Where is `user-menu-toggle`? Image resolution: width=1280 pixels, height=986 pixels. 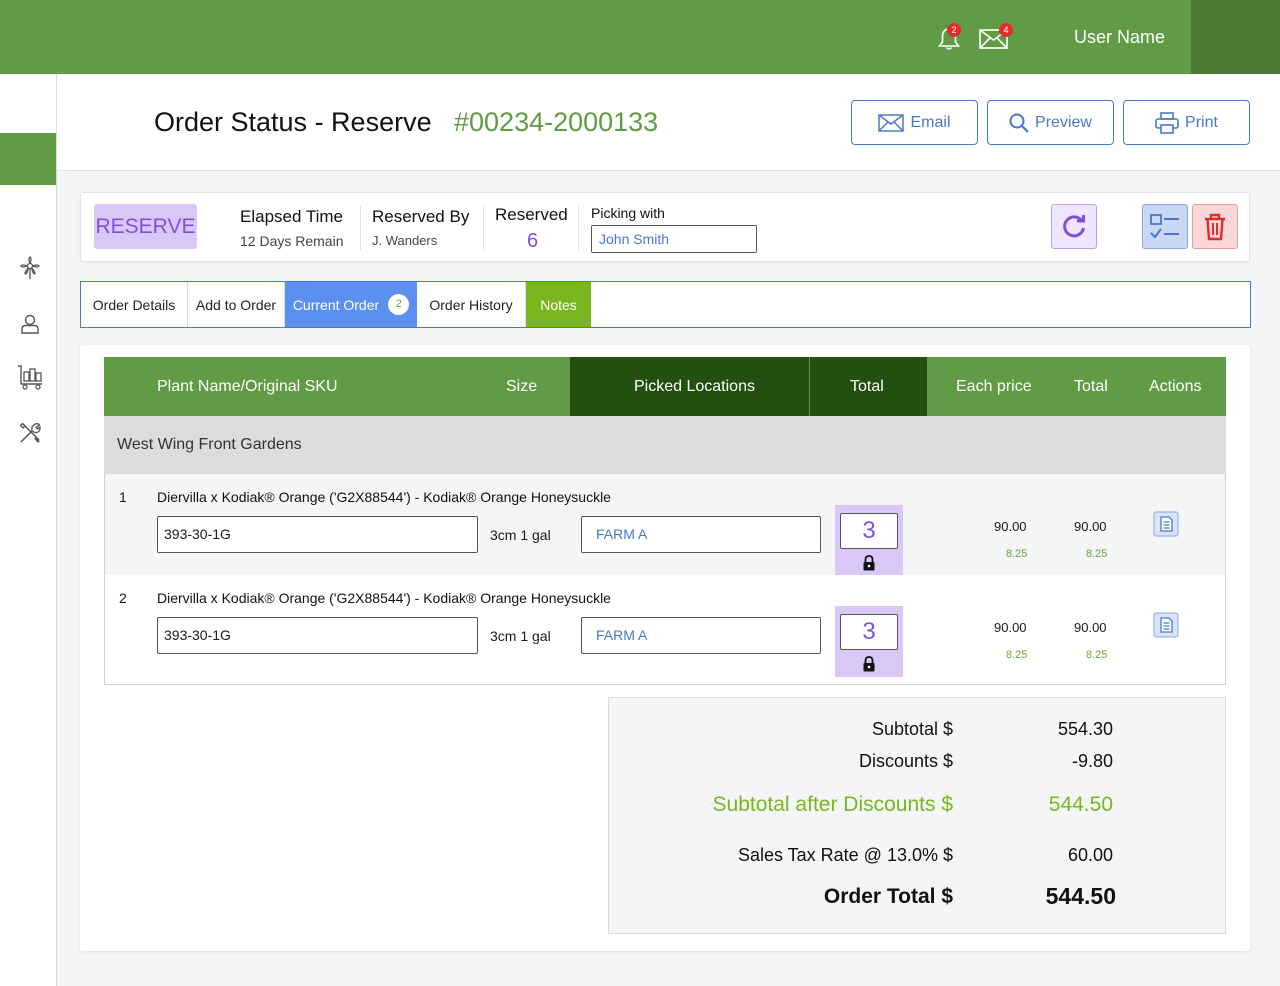 user-menu-toggle is located at coordinates (1235, 37).